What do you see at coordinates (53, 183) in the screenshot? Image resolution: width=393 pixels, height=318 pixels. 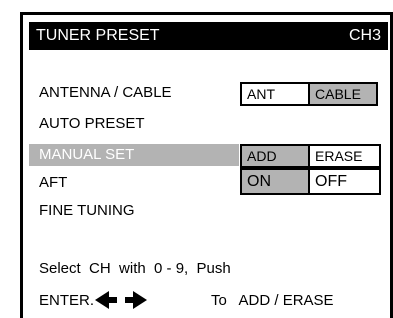 I see `menu-item-aft: AFT` at bounding box center [53, 183].